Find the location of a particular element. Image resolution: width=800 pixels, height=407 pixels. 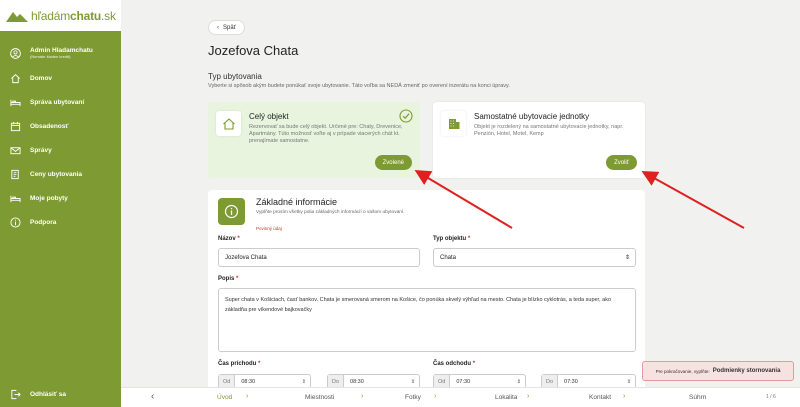

form-title: Základné informácie is located at coordinates (297, 202).